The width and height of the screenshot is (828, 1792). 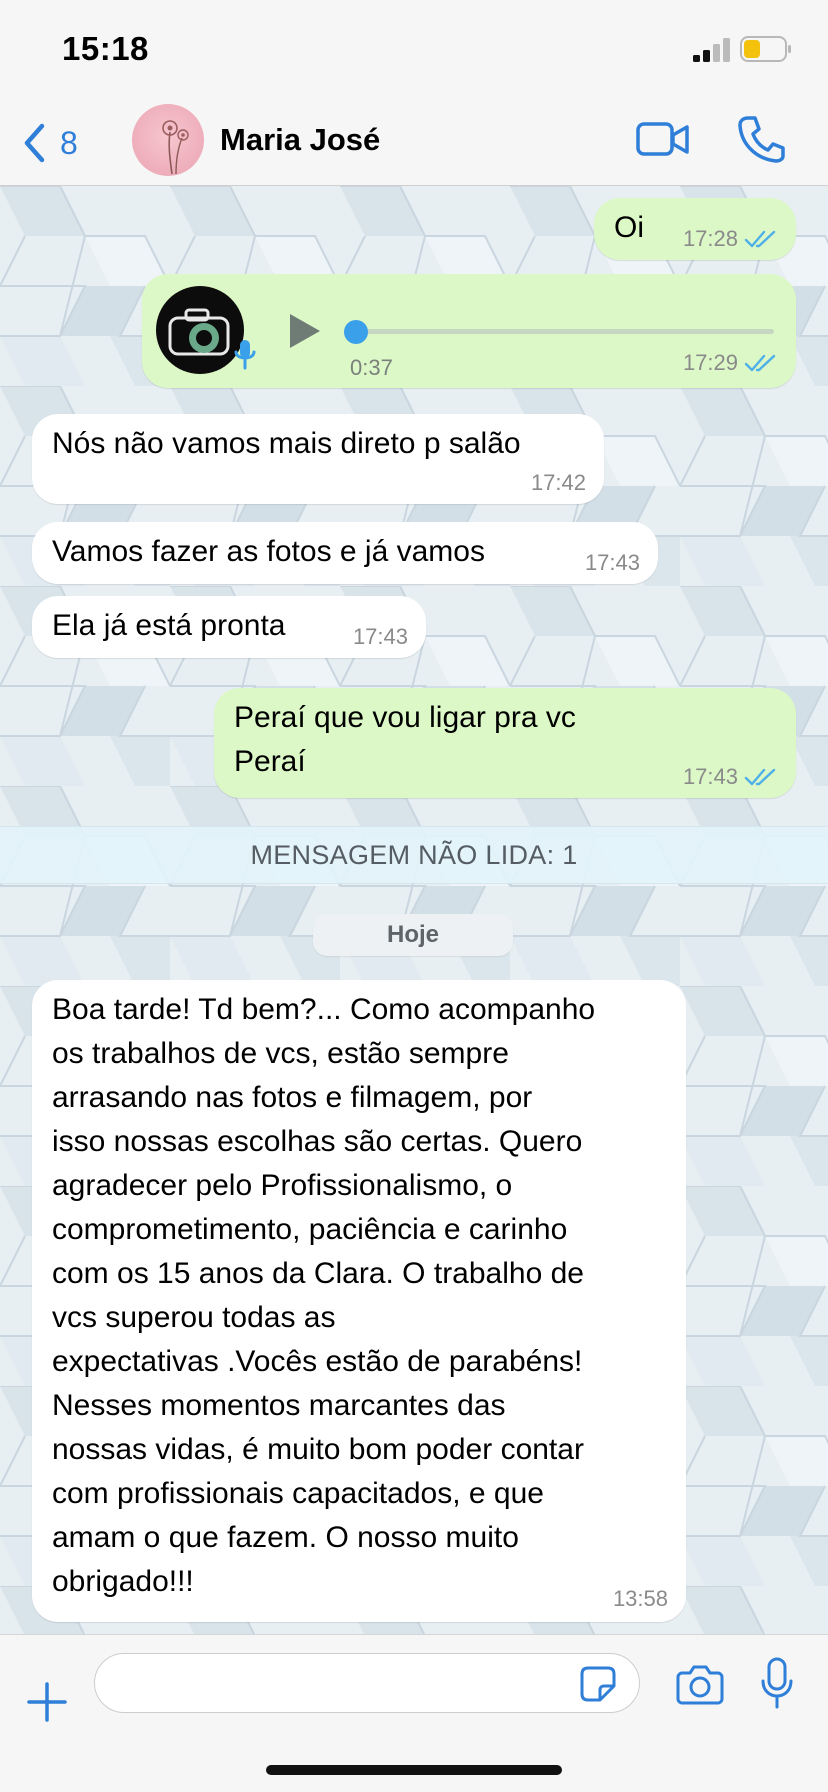 What do you see at coordinates (710, 238) in the screenshot?
I see `message-time: 17:28` at bounding box center [710, 238].